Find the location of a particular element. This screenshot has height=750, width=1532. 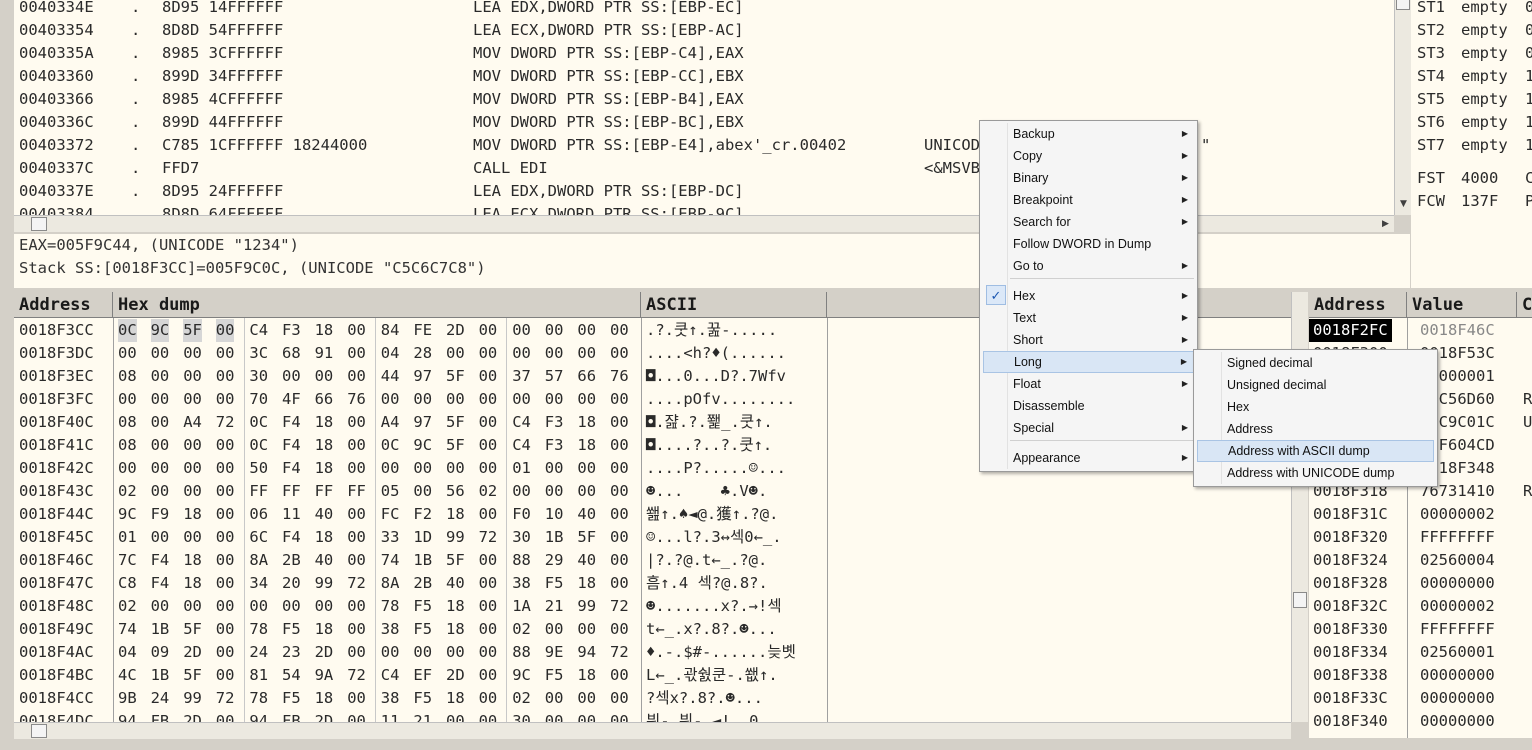

dump-hex-byte: FF is located at coordinates (291, 491).